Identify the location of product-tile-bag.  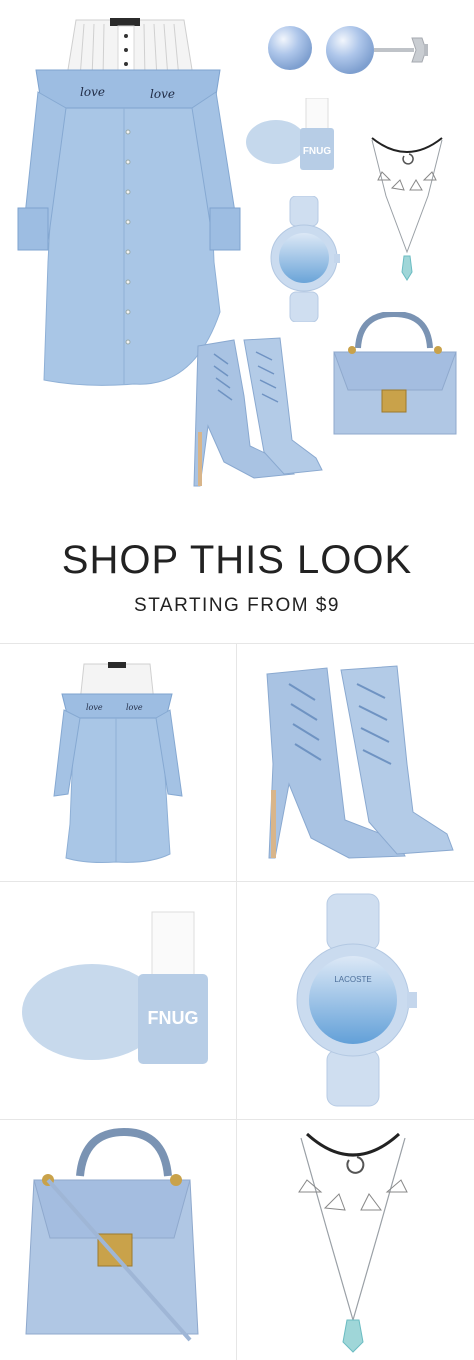
(118, 1239).